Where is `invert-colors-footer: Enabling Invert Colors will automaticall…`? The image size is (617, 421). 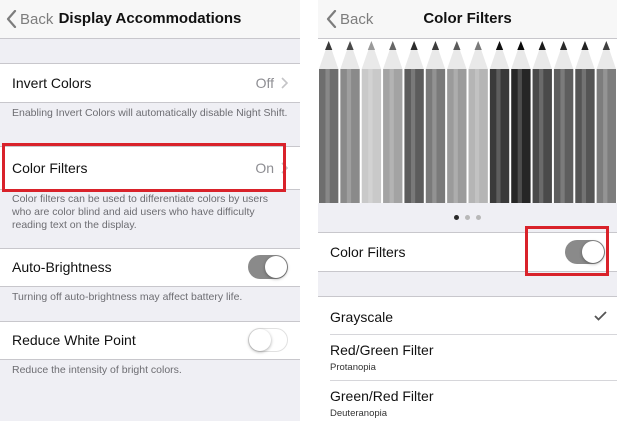
invert-colors-footer: Enabling Invert Colors will automaticall… is located at coordinates (150, 113).